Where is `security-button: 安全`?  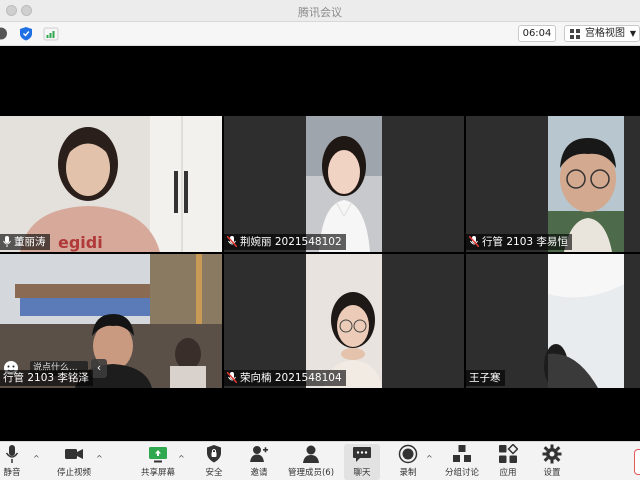 security-button: 安全 is located at coordinates (214, 462).